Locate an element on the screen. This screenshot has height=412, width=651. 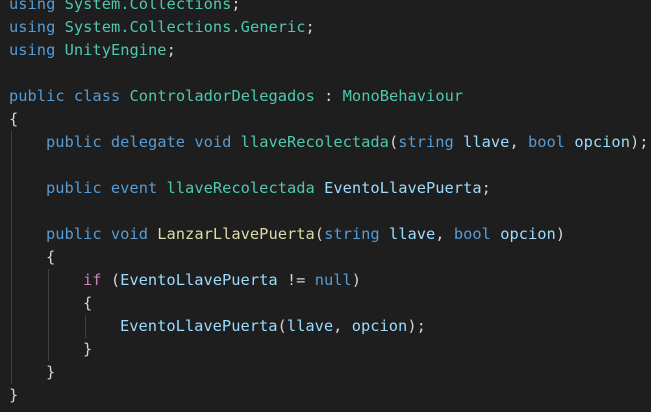
code-token-keyword: delegate is located at coordinates (148, 142).